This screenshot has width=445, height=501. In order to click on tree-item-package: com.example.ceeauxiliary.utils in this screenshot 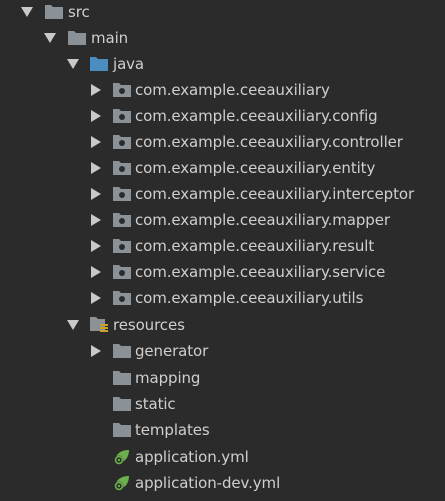, I will do `click(222, 298)`.